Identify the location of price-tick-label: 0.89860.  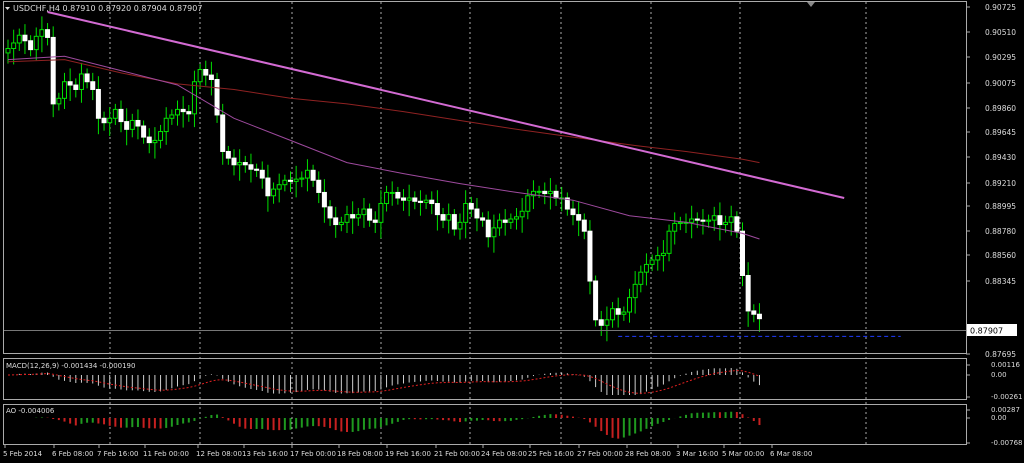
(1000, 108).